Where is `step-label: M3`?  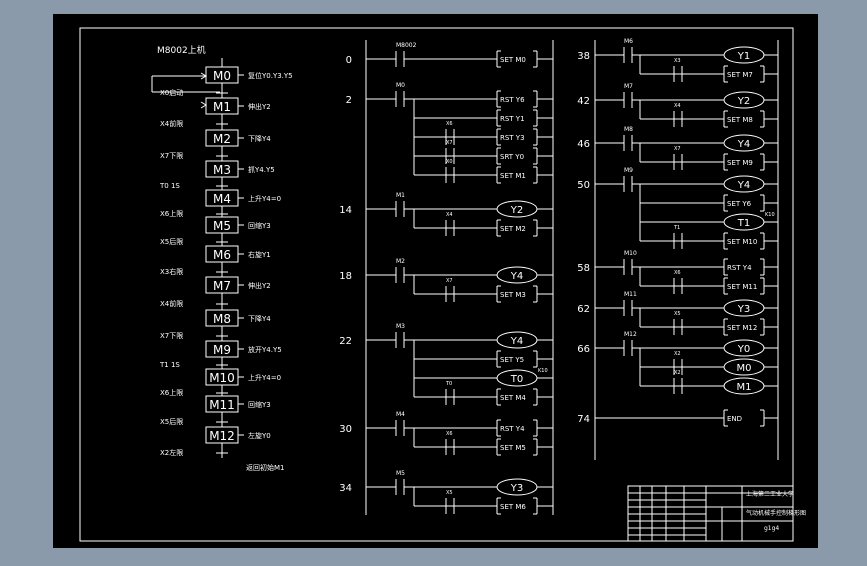
step-label: M3 is located at coordinates (222, 170).